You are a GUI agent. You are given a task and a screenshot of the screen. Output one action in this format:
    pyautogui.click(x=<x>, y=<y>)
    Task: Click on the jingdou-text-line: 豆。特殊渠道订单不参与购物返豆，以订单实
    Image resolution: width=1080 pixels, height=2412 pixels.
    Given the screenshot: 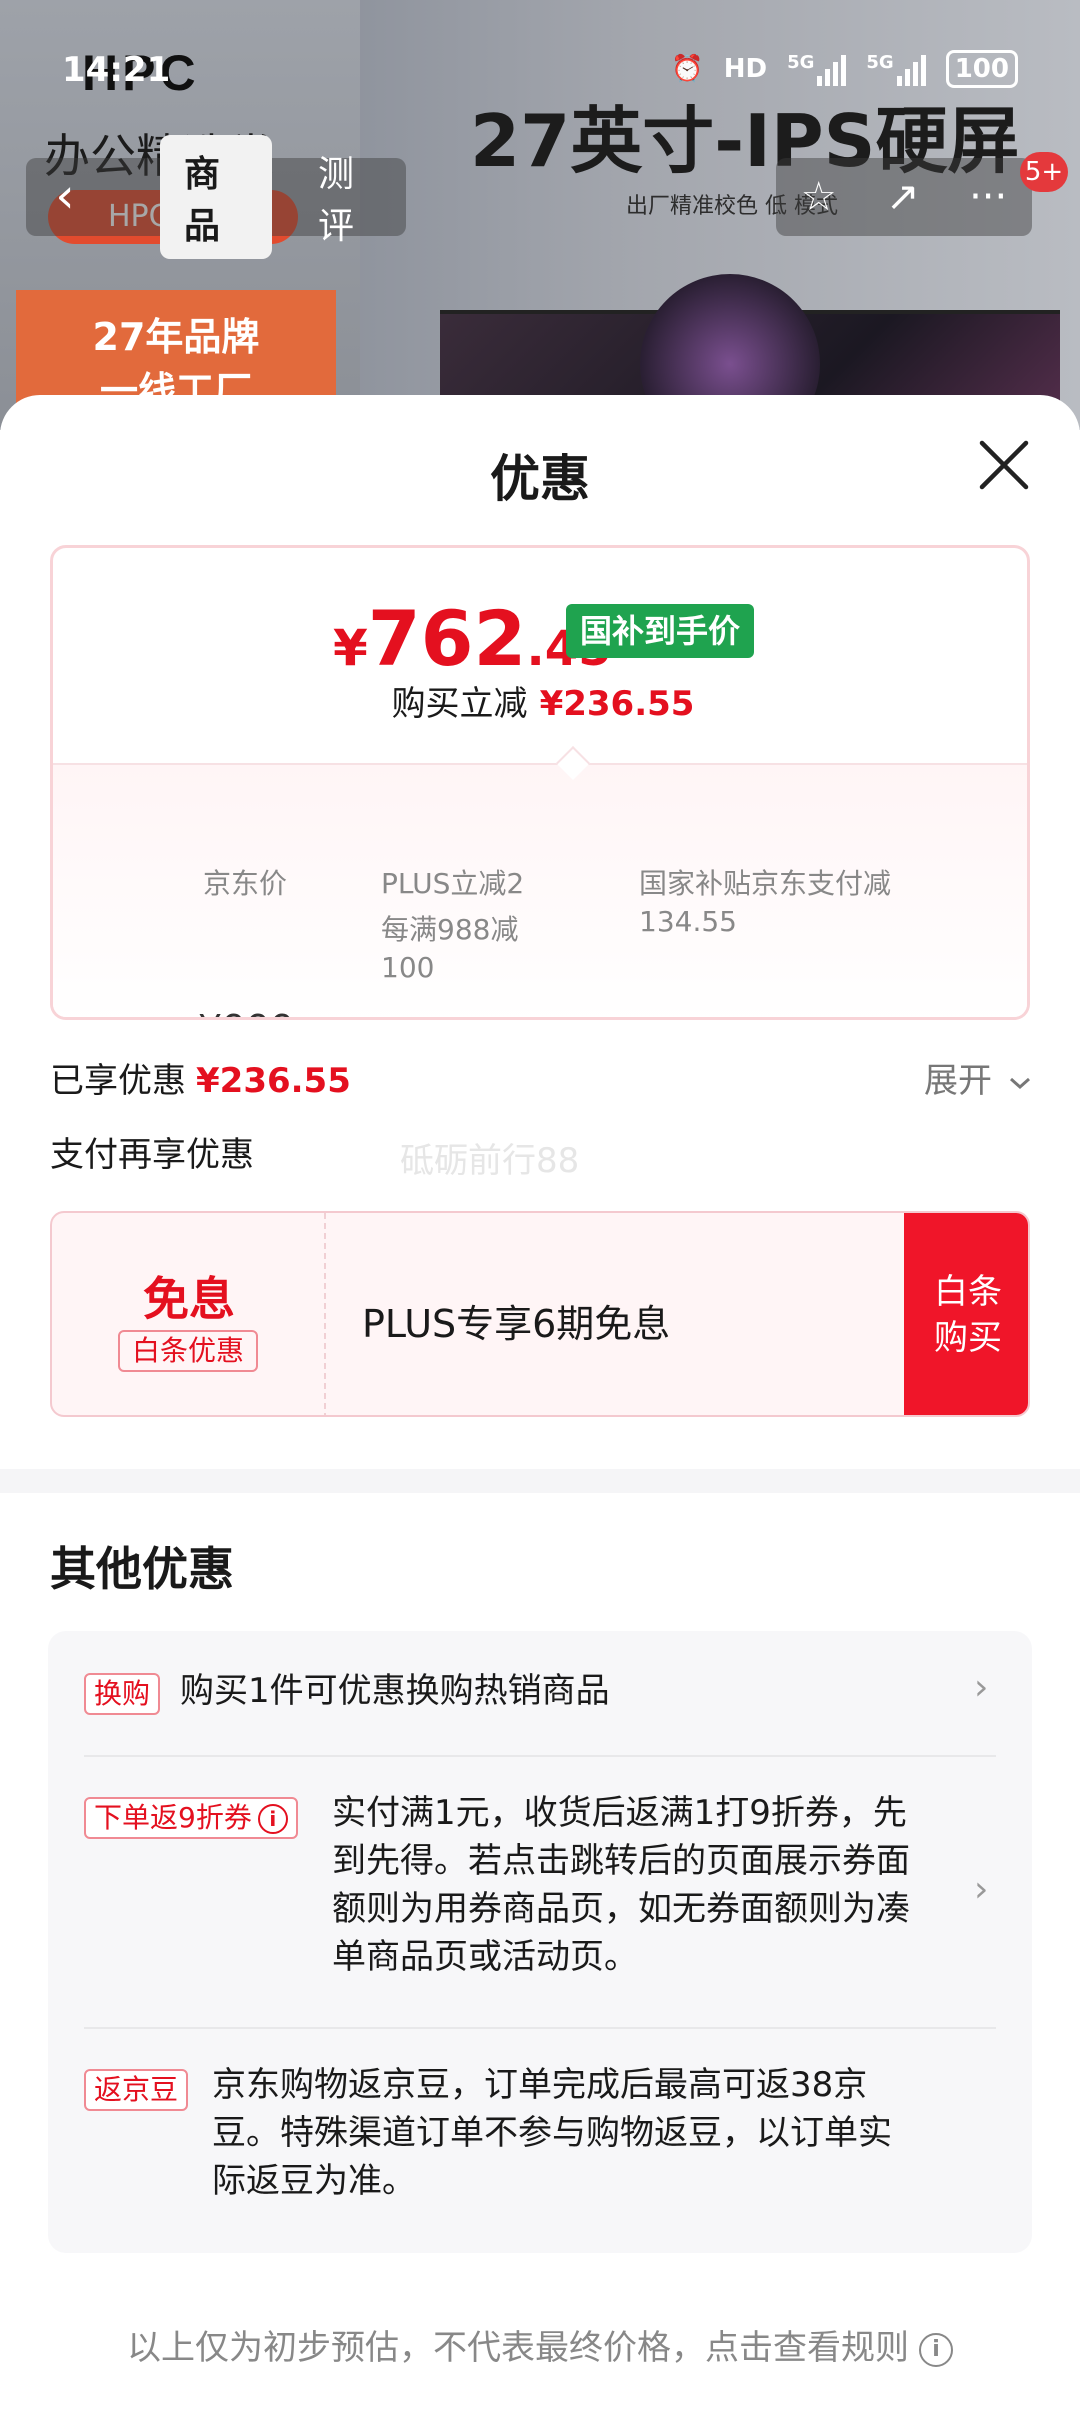 What is the action you would take?
    pyautogui.click(x=552, y=2133)
    